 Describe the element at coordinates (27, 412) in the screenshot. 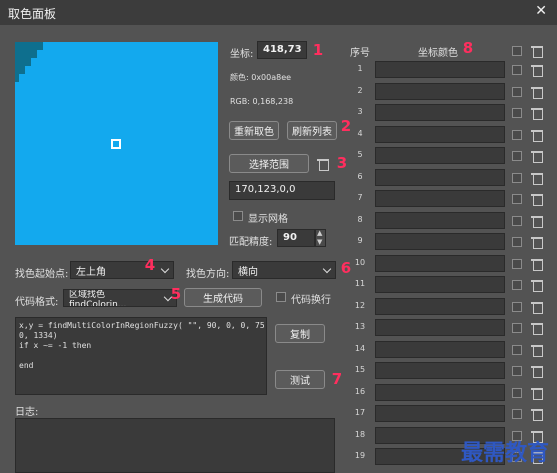

I see `log-label: 日志:` at that location.